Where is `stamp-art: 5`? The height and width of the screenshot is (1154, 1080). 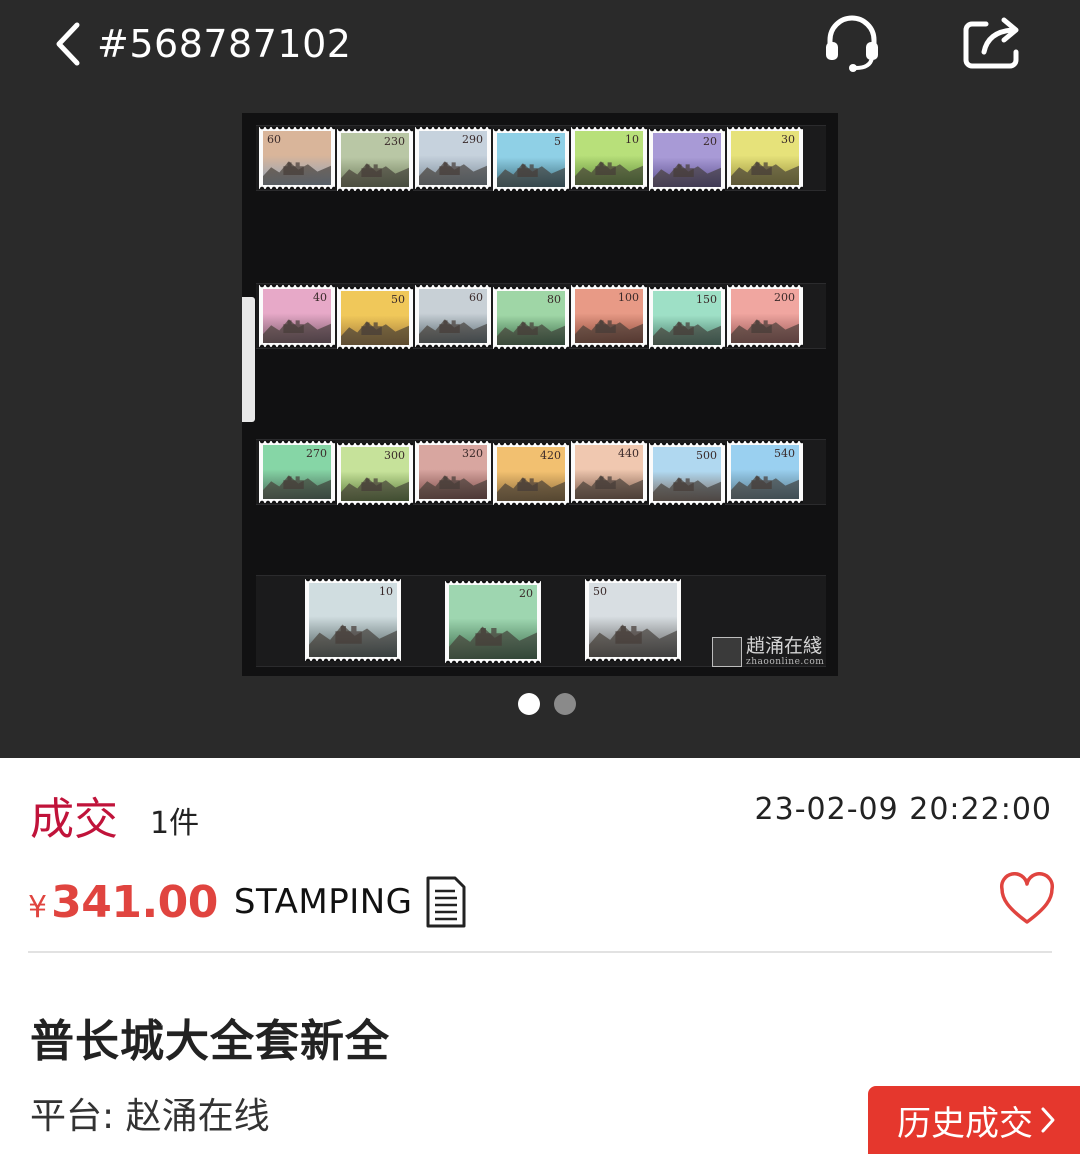 stamp-art: 5 is located at coordinates (531, 160).